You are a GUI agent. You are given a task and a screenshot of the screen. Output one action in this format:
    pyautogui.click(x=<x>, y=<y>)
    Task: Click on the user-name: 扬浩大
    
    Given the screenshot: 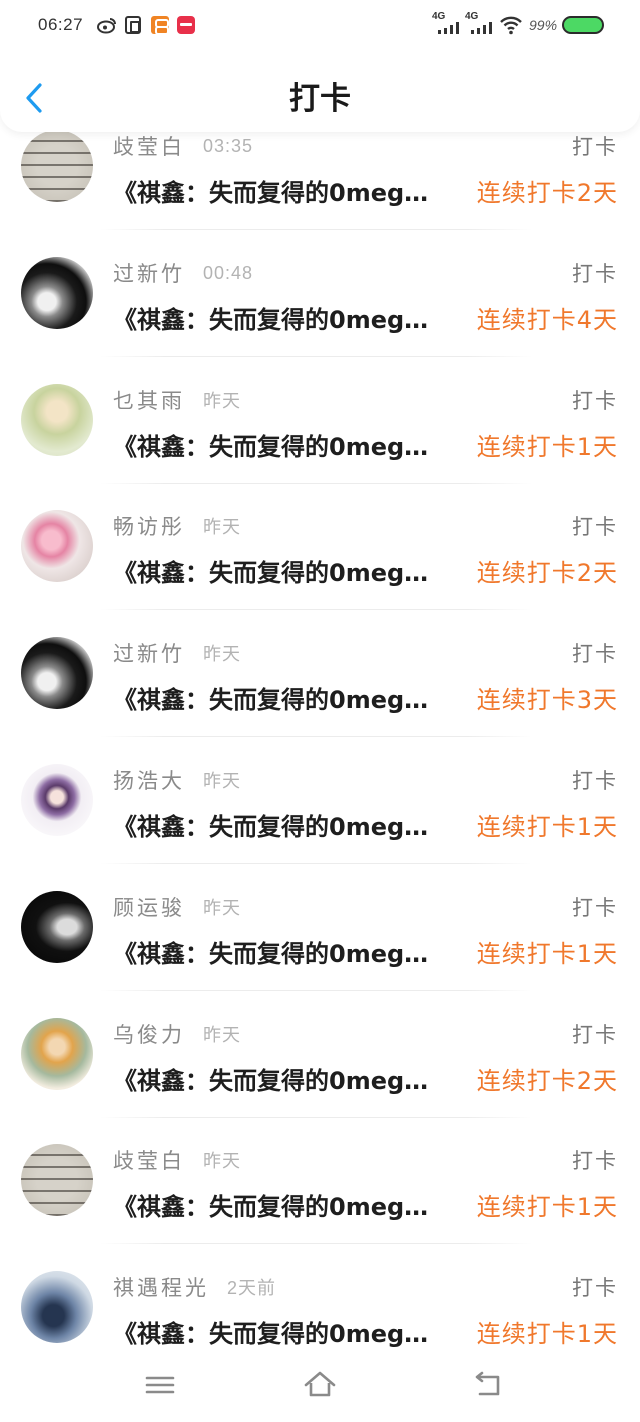 What is the action you would take?
    pyautogui.click(x=149, y=780)
    